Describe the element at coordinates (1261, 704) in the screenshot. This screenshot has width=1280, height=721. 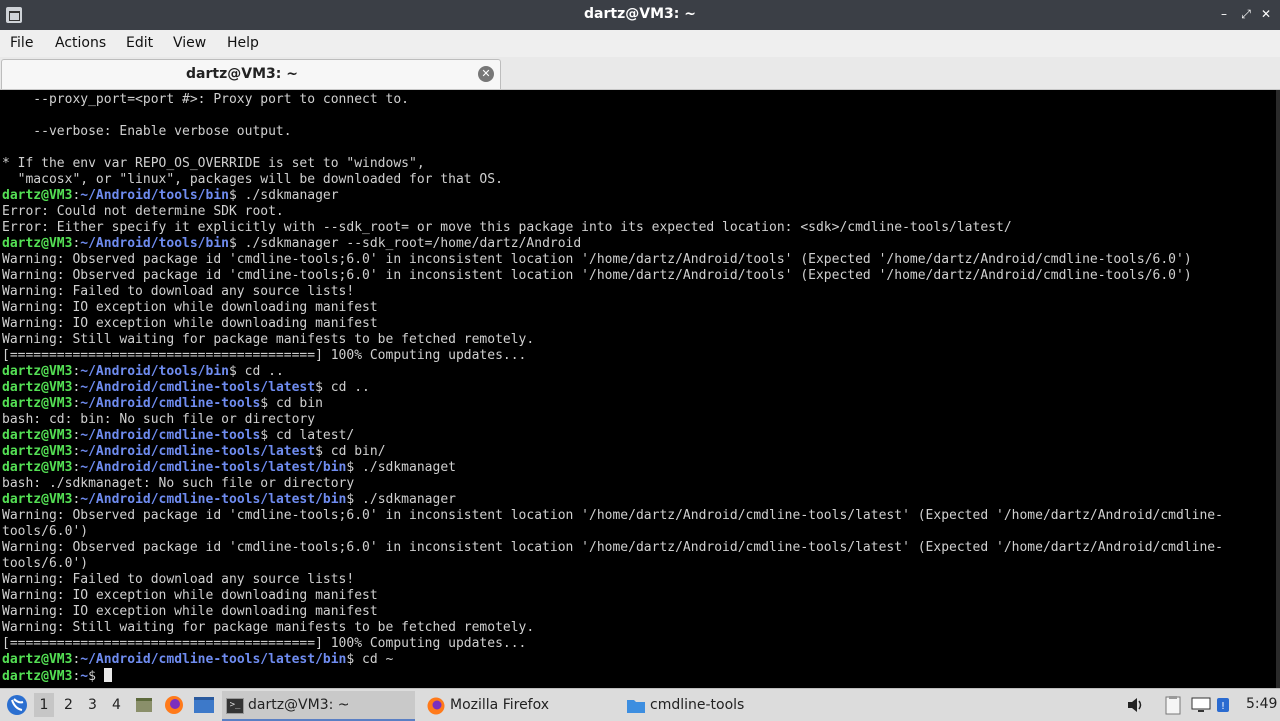
I see `clock: 5:49` at that location.